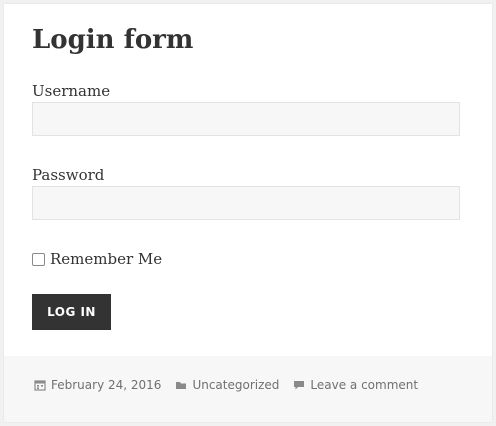  What do you see at coordinates (246, 119) in the screenshot?
I see `username-field` at bounding box center [246, 119].